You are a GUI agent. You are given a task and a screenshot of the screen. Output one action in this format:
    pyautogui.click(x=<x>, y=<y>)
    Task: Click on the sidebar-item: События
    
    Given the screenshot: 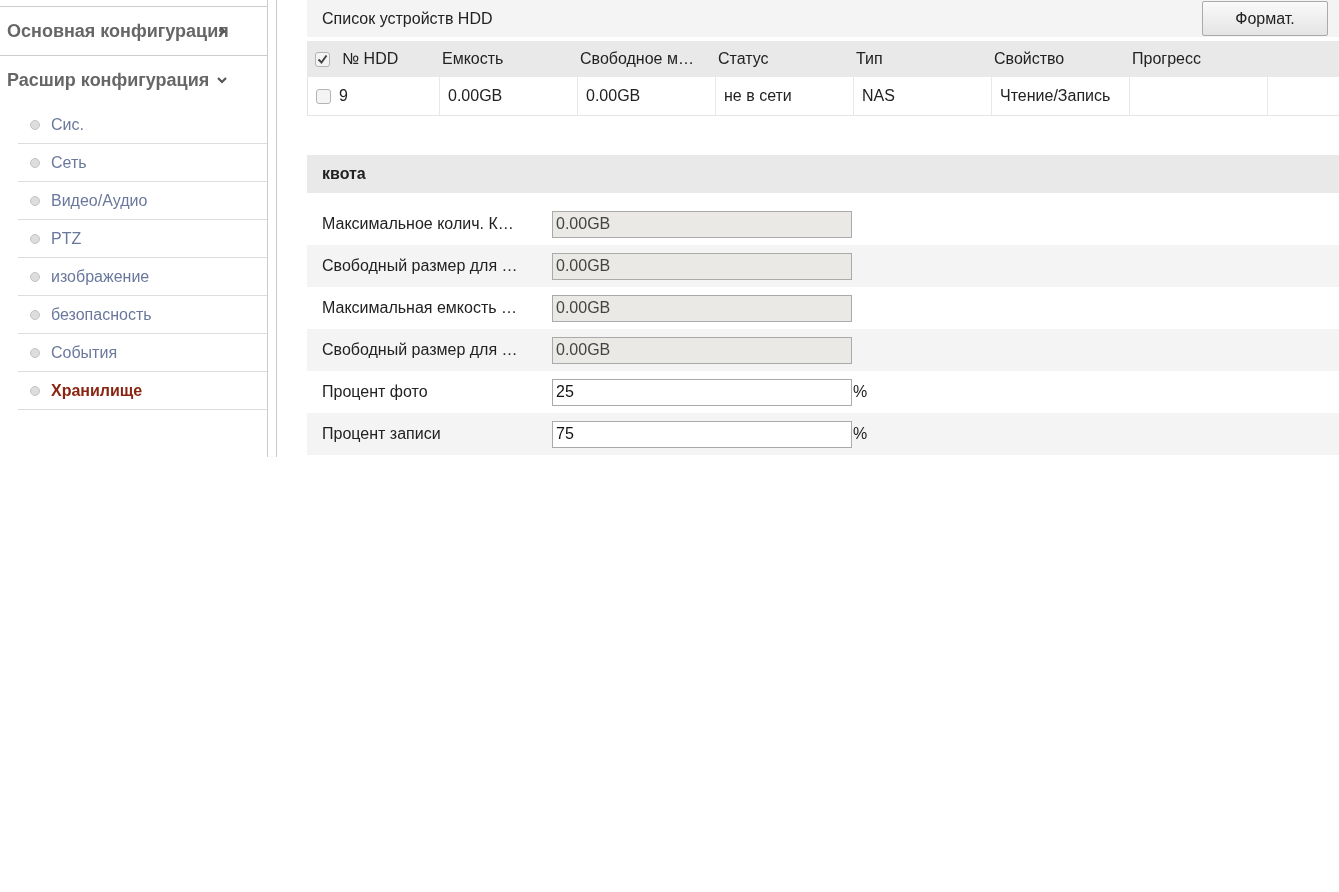 What is the action you would take?
    pyautogui.click(x=142, y=353)
    